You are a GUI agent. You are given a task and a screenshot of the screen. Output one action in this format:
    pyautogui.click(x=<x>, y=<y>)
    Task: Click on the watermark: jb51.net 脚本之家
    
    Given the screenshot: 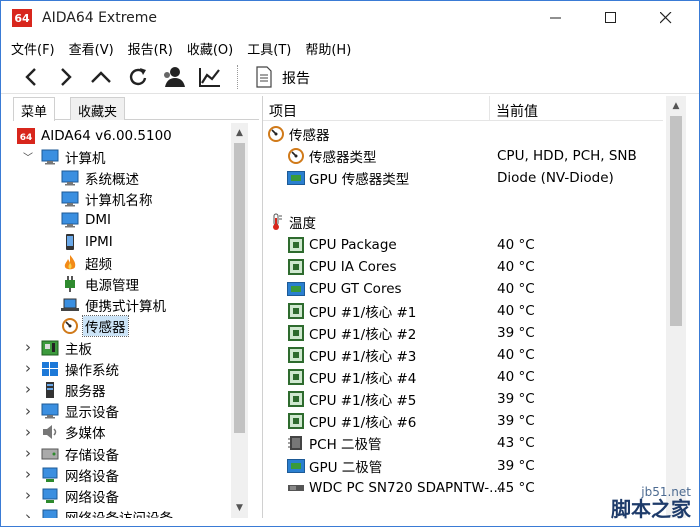 What is the action you would take?
    pyautogui.click(x=624, y=486)
    